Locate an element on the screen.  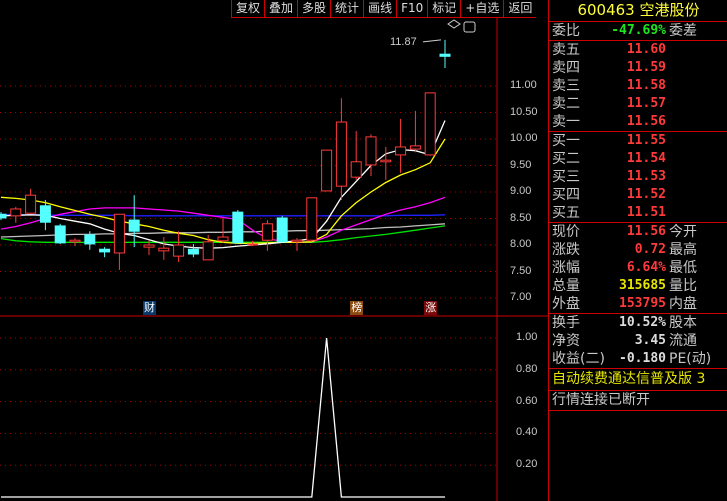
bids-row: 买二 11.54 is located at coordinates (638, 159).